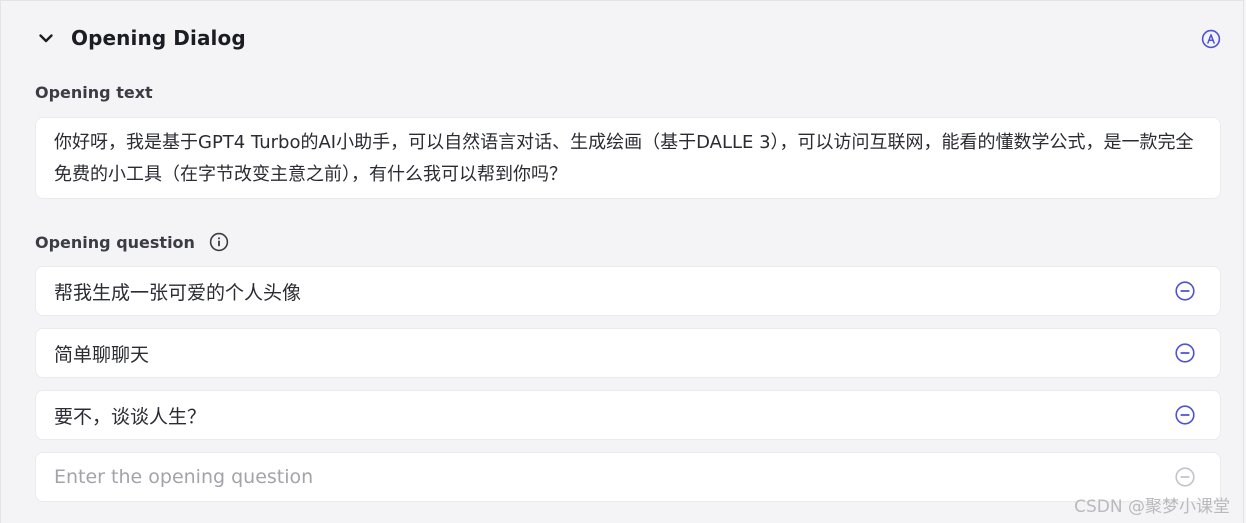 The width and height of the screenshot is (1246, 523). I want to click on opening-question-item: 简单聊聊天, so click(628, 353).